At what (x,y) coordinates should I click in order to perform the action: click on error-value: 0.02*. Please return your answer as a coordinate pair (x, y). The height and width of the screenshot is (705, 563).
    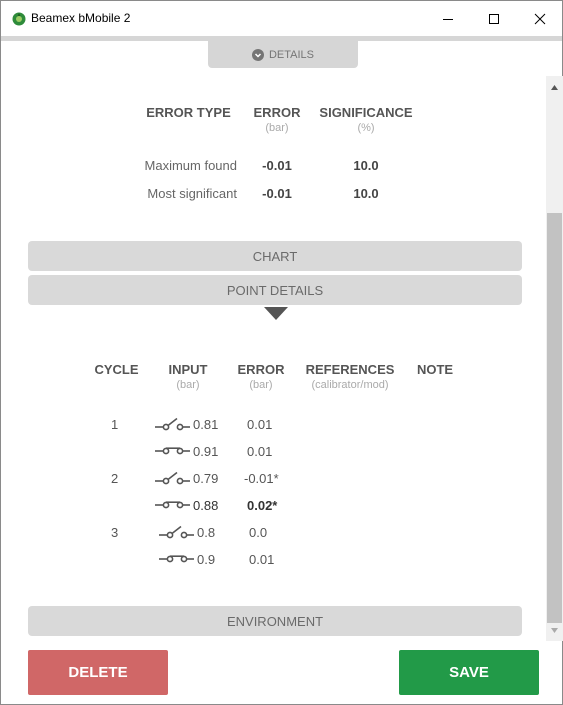
    Looking at the image, I should click on (262, 505).